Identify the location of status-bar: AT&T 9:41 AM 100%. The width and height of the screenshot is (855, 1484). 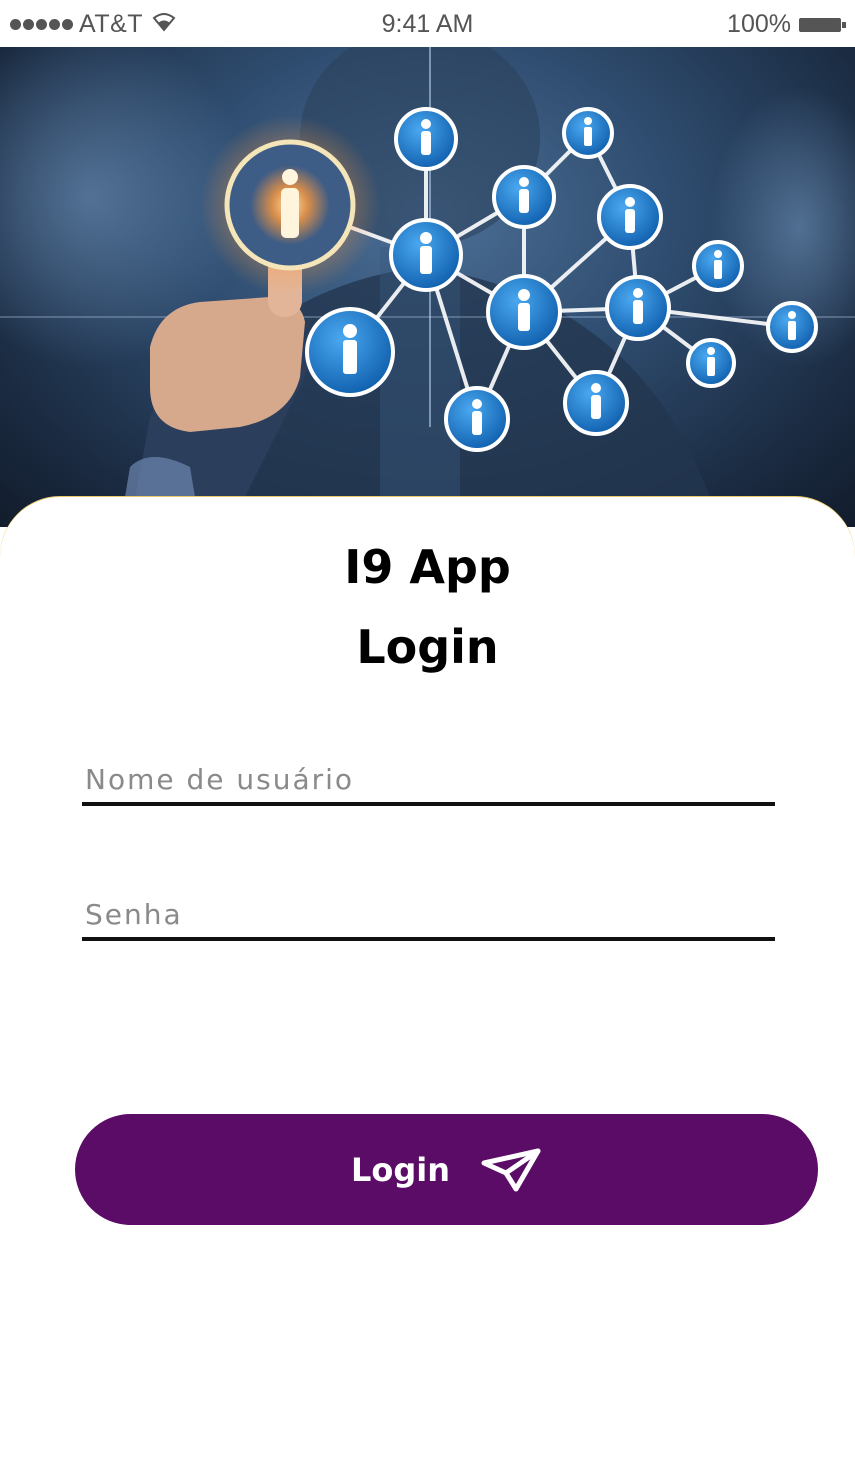
(427, 23).